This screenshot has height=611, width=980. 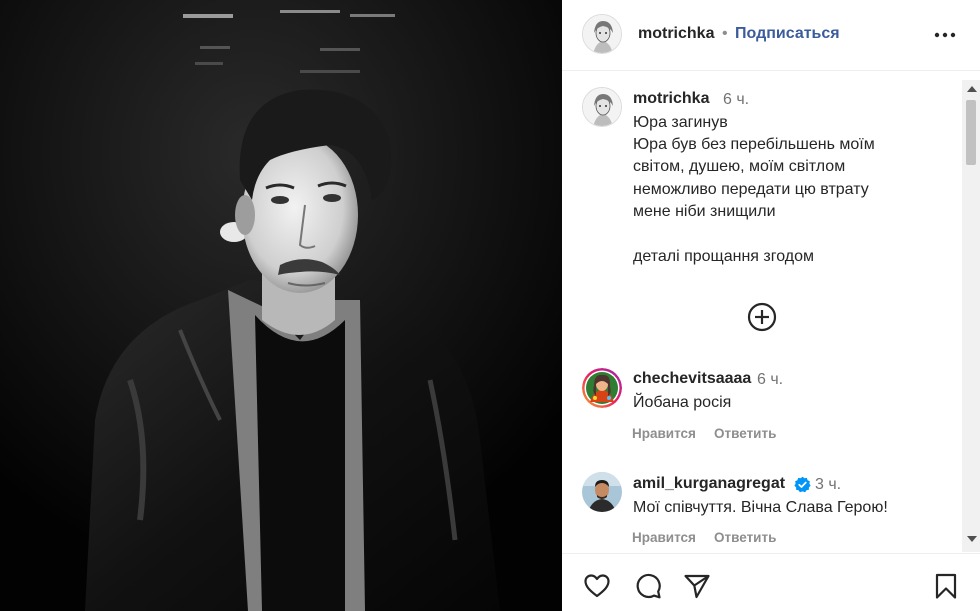 I want to click on plus-circle-icon, so click(x=762, y=317).